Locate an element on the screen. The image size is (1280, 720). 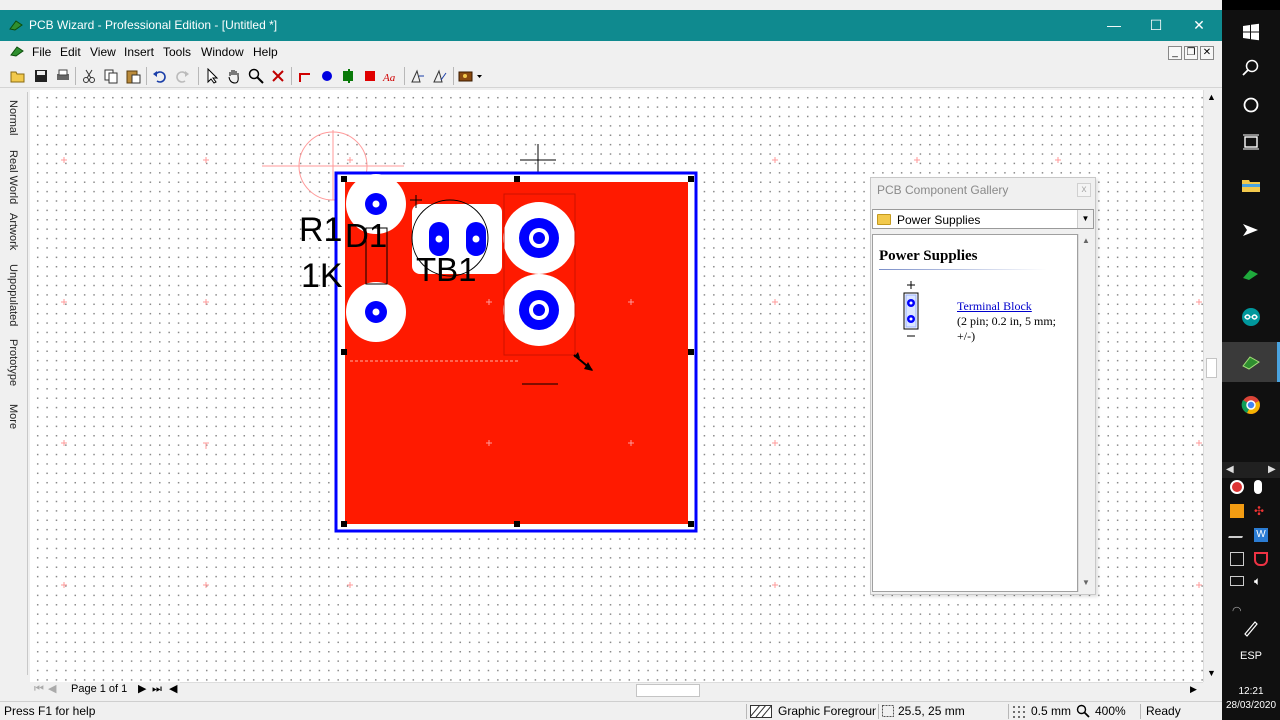
pan-icon is located at coordinates (234, 76).